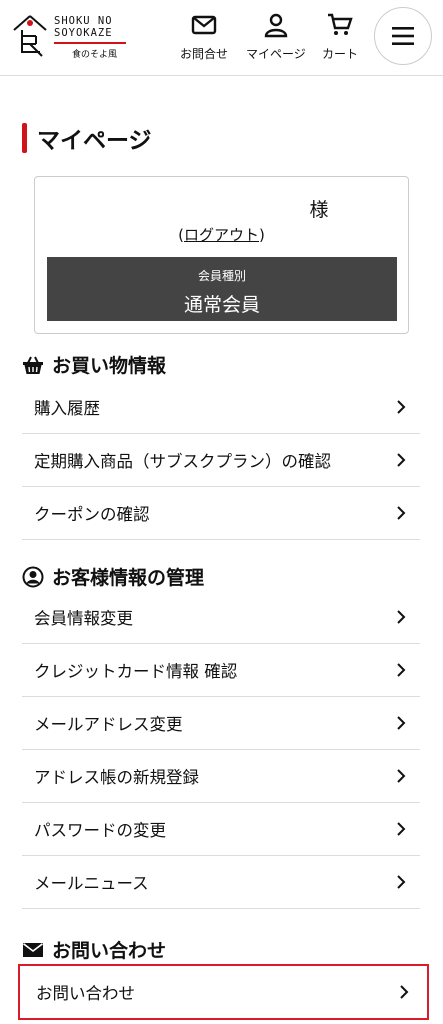 This screenshot has width=443, height=1024. Describe the element at coordinates (136, 671) in the screenshot. I see `list-item-label: クレジットカード情報 確認` at that location.